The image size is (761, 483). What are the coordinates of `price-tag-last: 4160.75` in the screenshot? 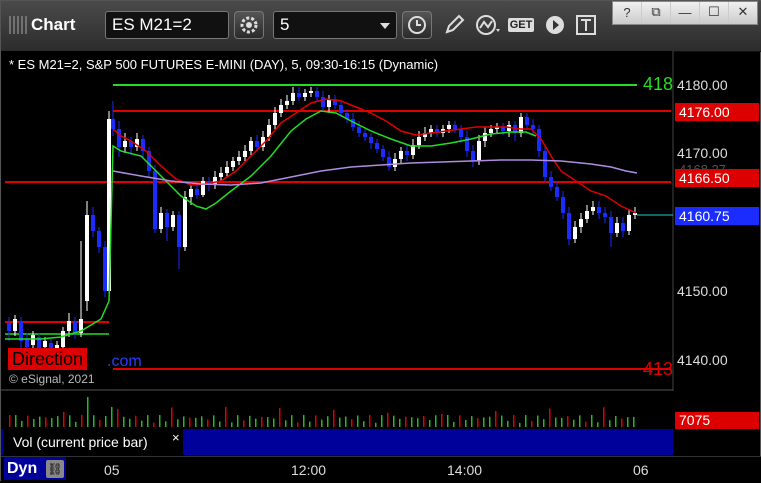 It's located at (717, 216).